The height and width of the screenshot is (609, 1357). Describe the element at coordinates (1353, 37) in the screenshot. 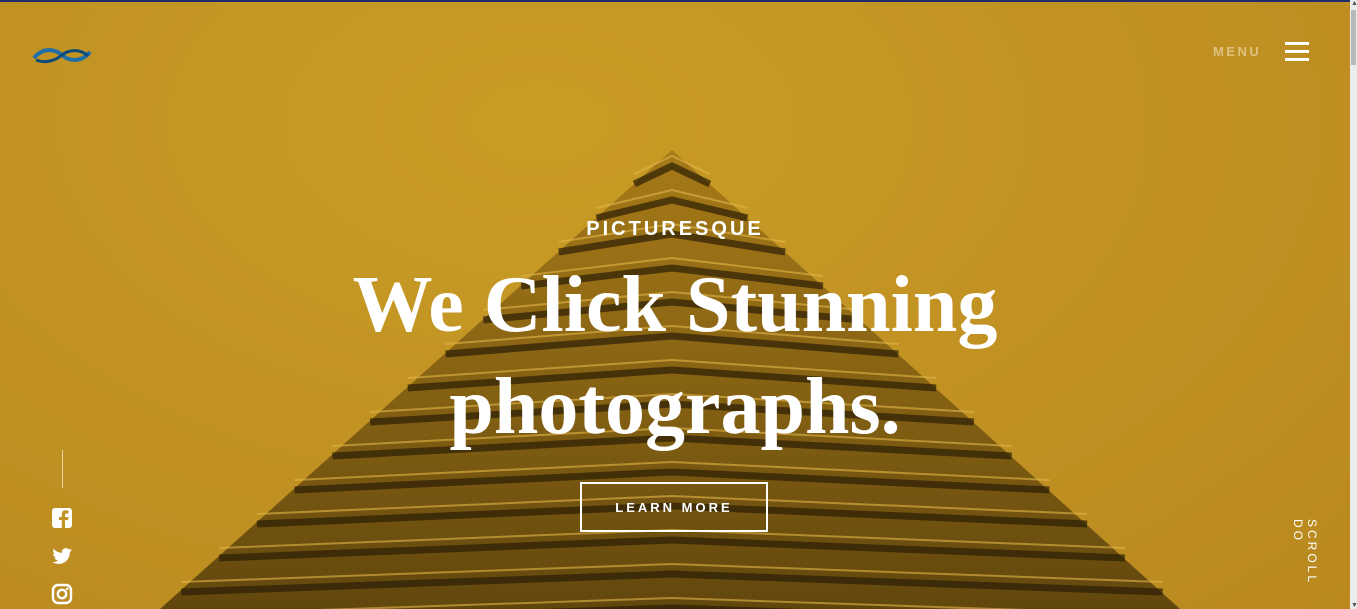

I see `scrollbar-thumb` at that location.